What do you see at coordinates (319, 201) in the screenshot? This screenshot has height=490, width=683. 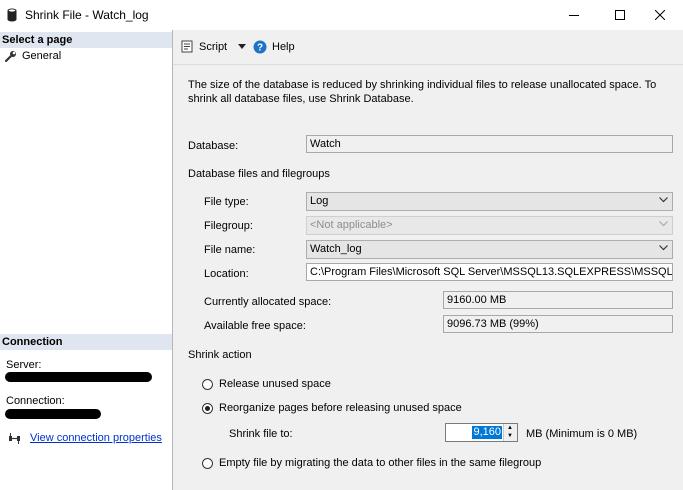 I see `file-type-value: Log` at bounding box center [319, 201].